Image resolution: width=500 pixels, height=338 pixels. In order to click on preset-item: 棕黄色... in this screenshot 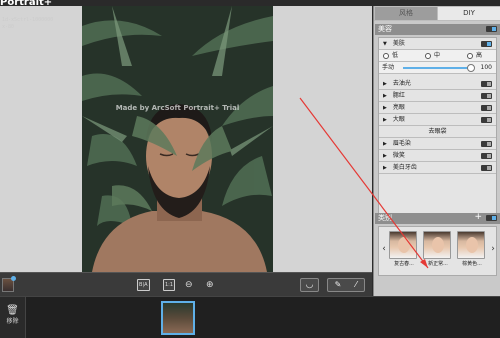, I will do `click(472, 249)`.